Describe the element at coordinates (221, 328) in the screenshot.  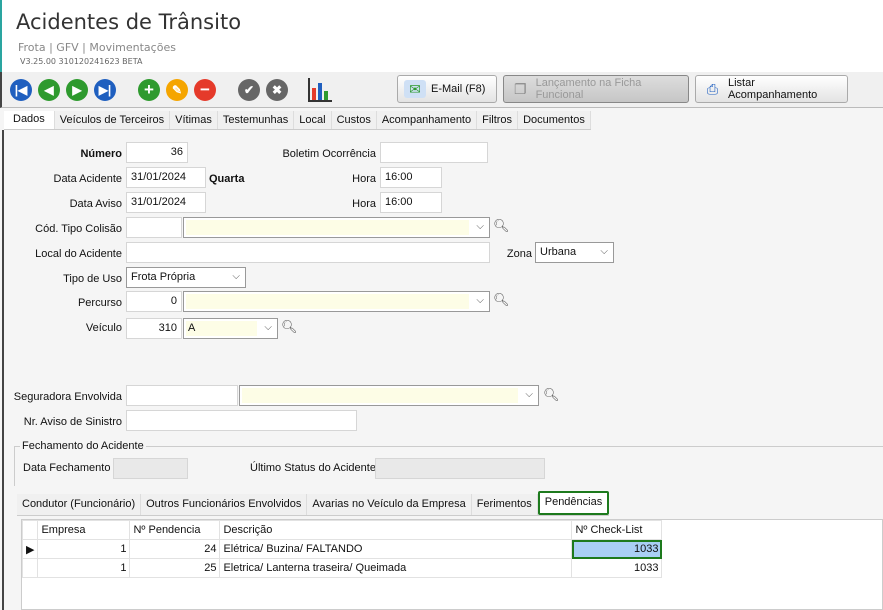
I see `veiculo-value: A` at that location.